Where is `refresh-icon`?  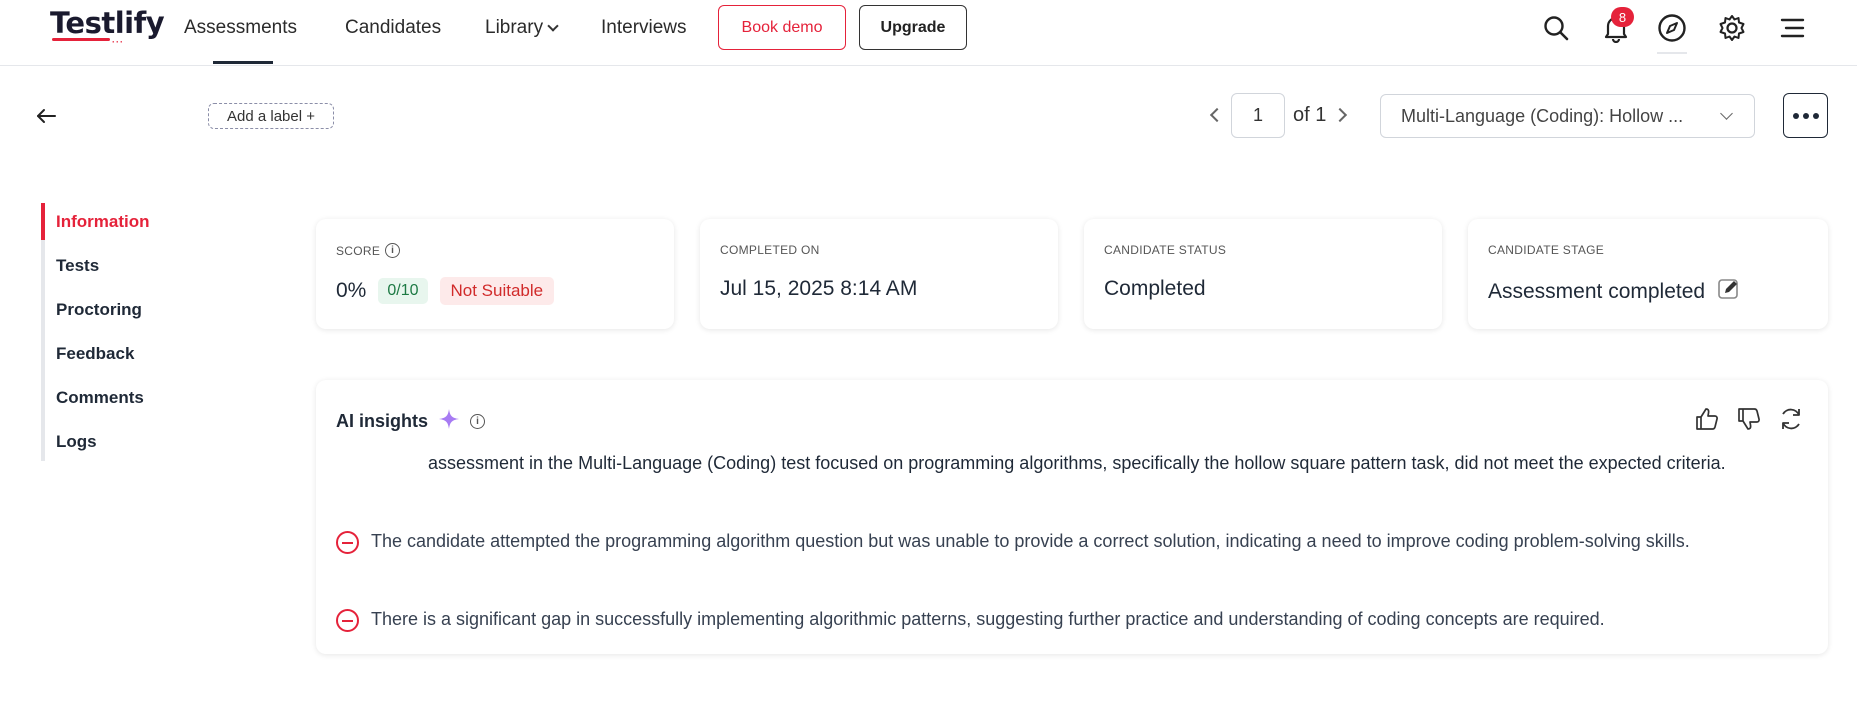
refresh-icon is located at coordinates (1791, 419).